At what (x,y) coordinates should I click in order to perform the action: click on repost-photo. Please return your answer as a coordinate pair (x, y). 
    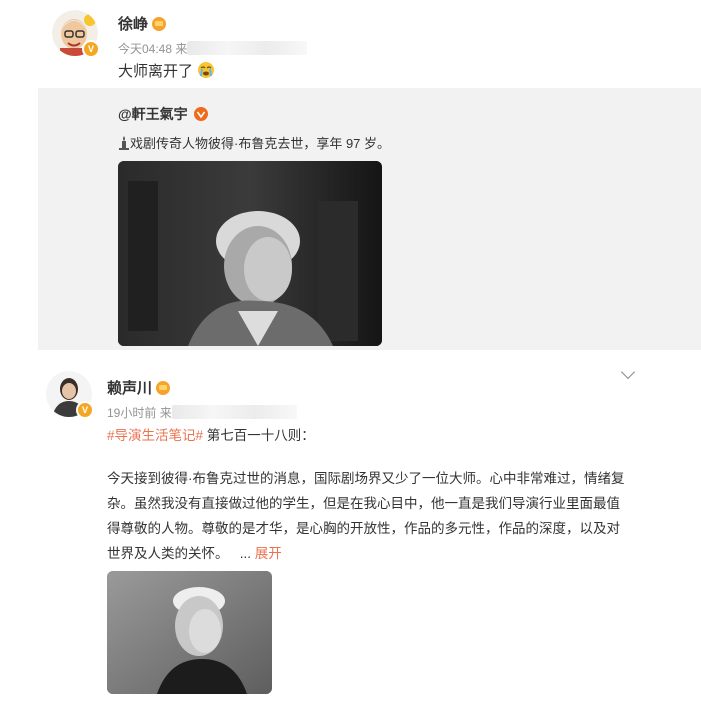
    Looking at the image, I should click on (250, 253).